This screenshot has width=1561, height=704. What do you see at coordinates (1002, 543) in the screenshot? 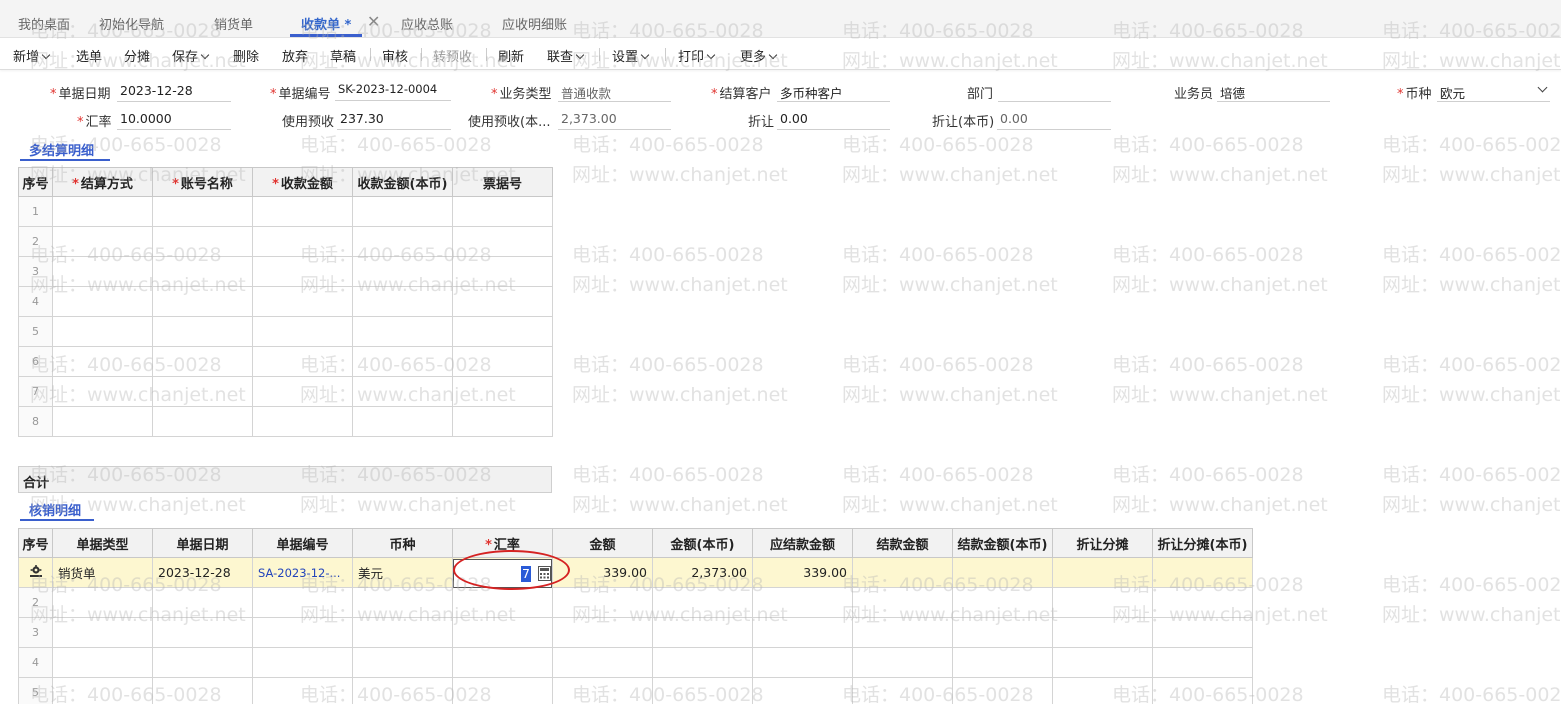
I see `col-header-settle-local: 结款金额(本币)` at bounding box center [1002, 543].